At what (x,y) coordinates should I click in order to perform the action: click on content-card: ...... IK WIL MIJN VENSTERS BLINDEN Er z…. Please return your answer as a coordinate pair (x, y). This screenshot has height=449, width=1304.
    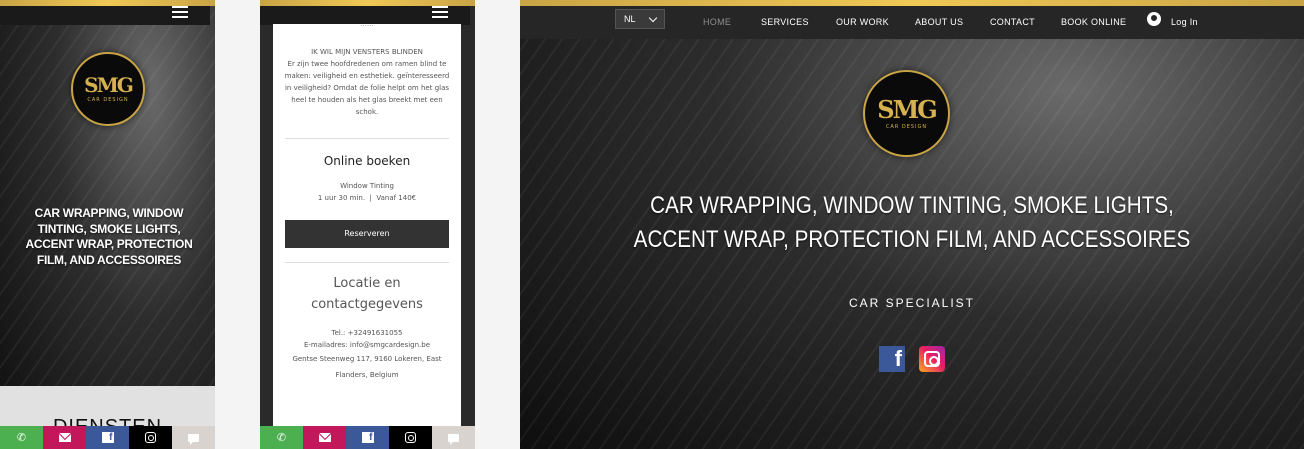
    Looking at the image, I should click on (367, 228).